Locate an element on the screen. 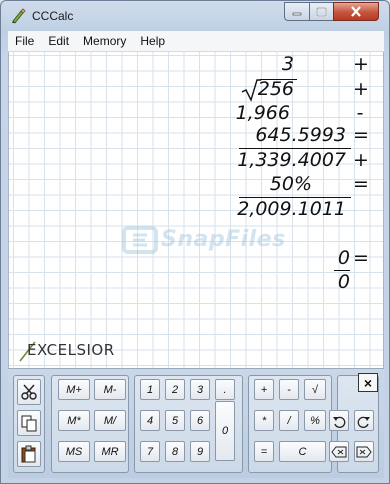 Image resolution: width=390 pixels, height=484 pixels. clipboard-icon is located at coordinates (28, 454).